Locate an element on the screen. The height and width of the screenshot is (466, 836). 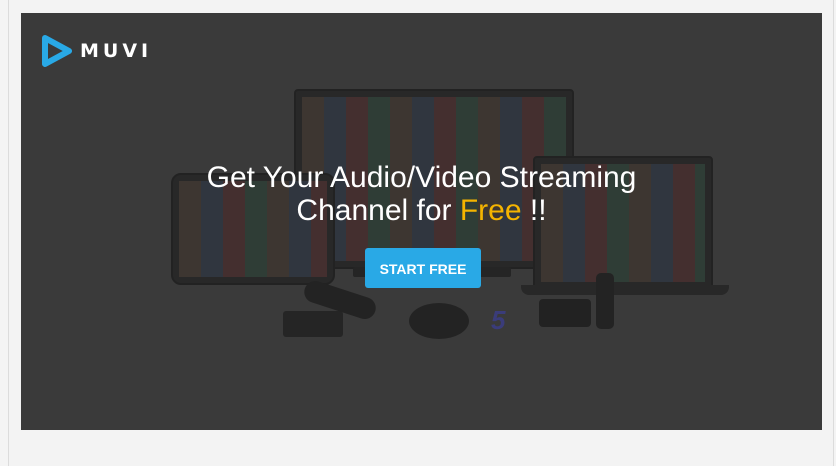
apple-tv-device is located at coordinates (565, 313).